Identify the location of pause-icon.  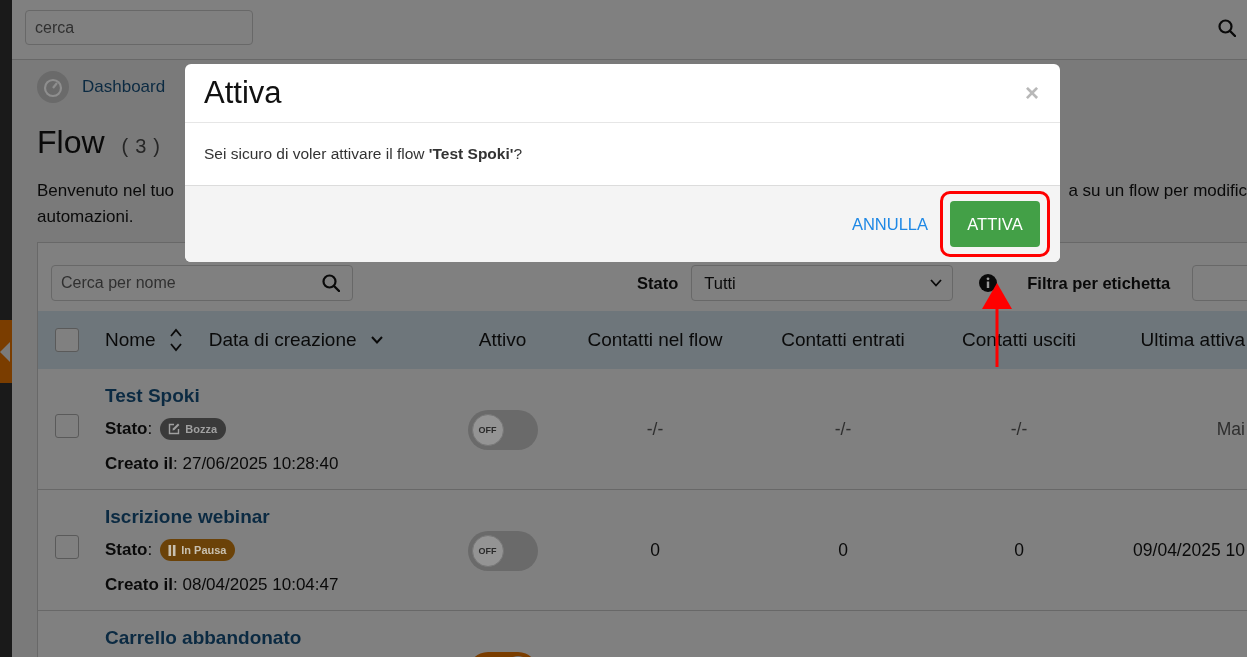
(172, 550).